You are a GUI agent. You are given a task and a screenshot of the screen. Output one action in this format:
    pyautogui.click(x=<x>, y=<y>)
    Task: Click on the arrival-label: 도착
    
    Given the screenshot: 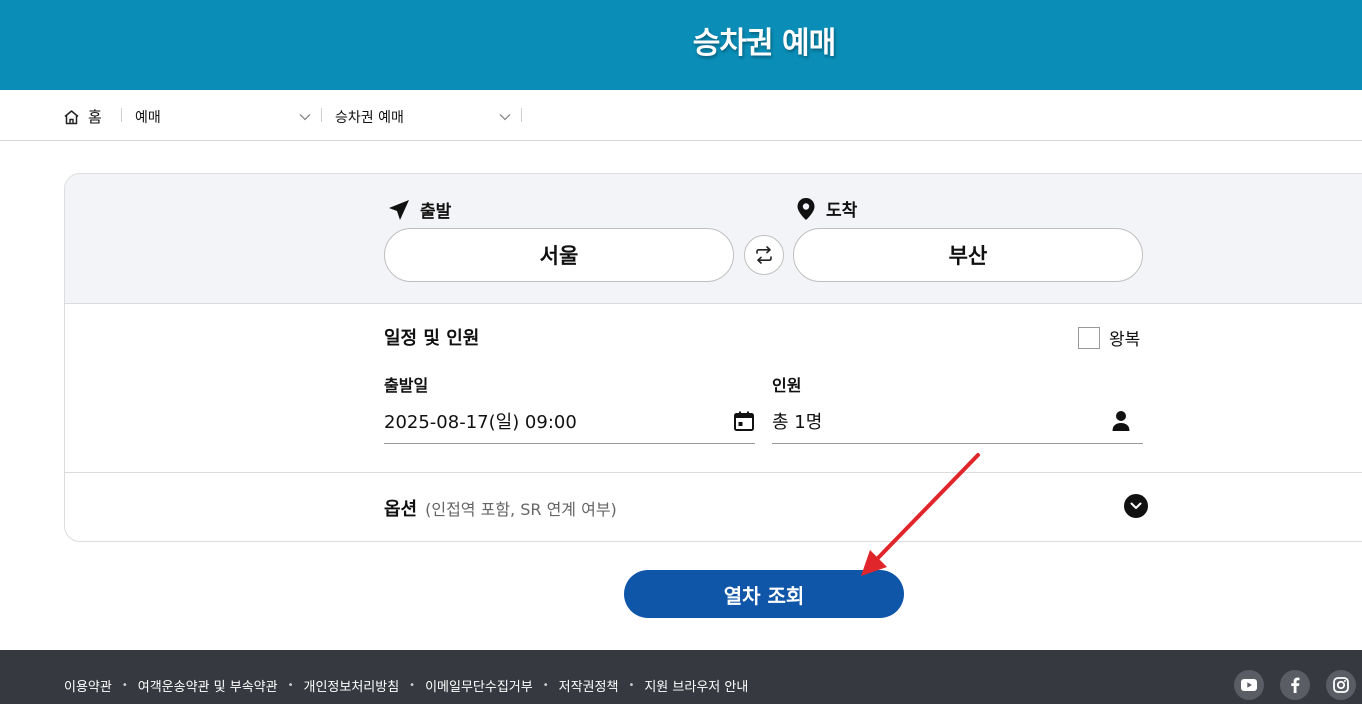 What is the action you would take?
    pyautogui.click(x=826, y=208)
    